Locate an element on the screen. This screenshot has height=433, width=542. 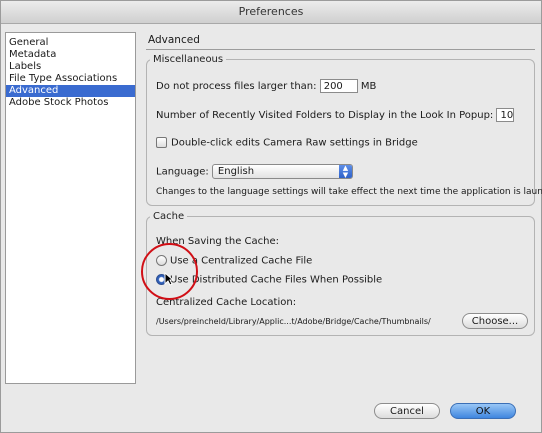
miscellaneous-legend: Miscellaneous is located at coordinates (188, 59).